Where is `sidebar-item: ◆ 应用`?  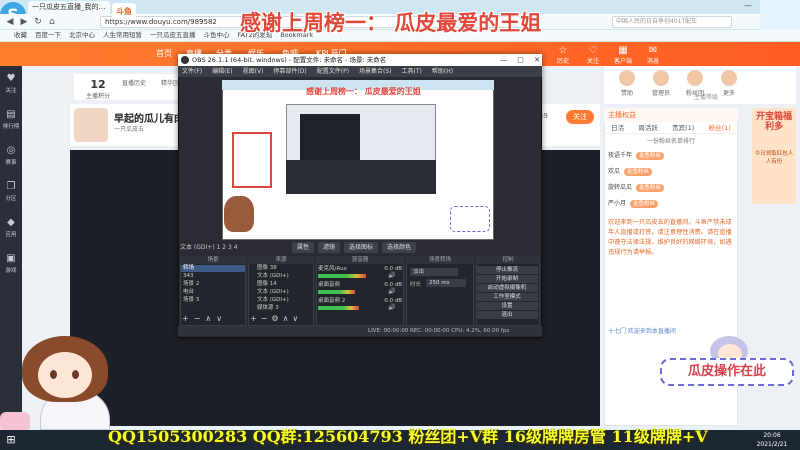 sidebar-item: ◆ 应用 is located at coordinates (11, 230).